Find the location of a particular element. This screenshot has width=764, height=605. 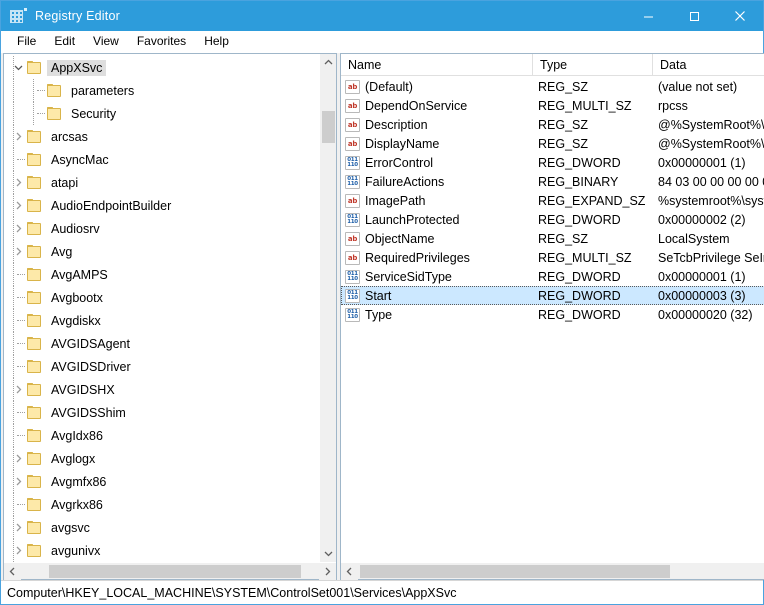

tree-item: avgsvc is located at coordinates (161, 527).